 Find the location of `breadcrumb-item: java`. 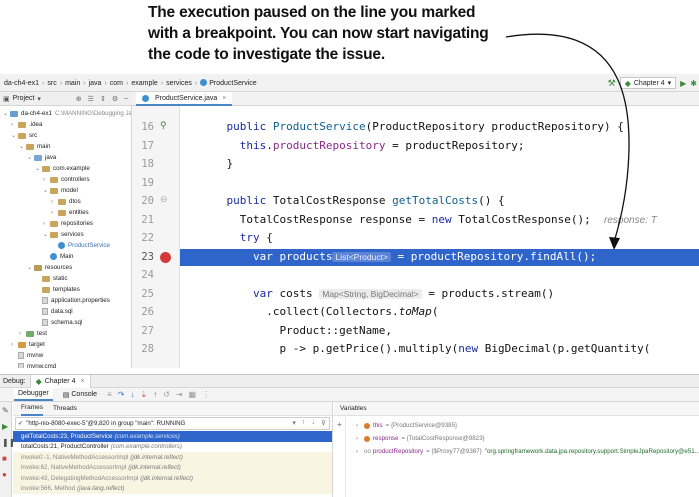

breadcrumb-item: java is located at coordinates (95, 83).